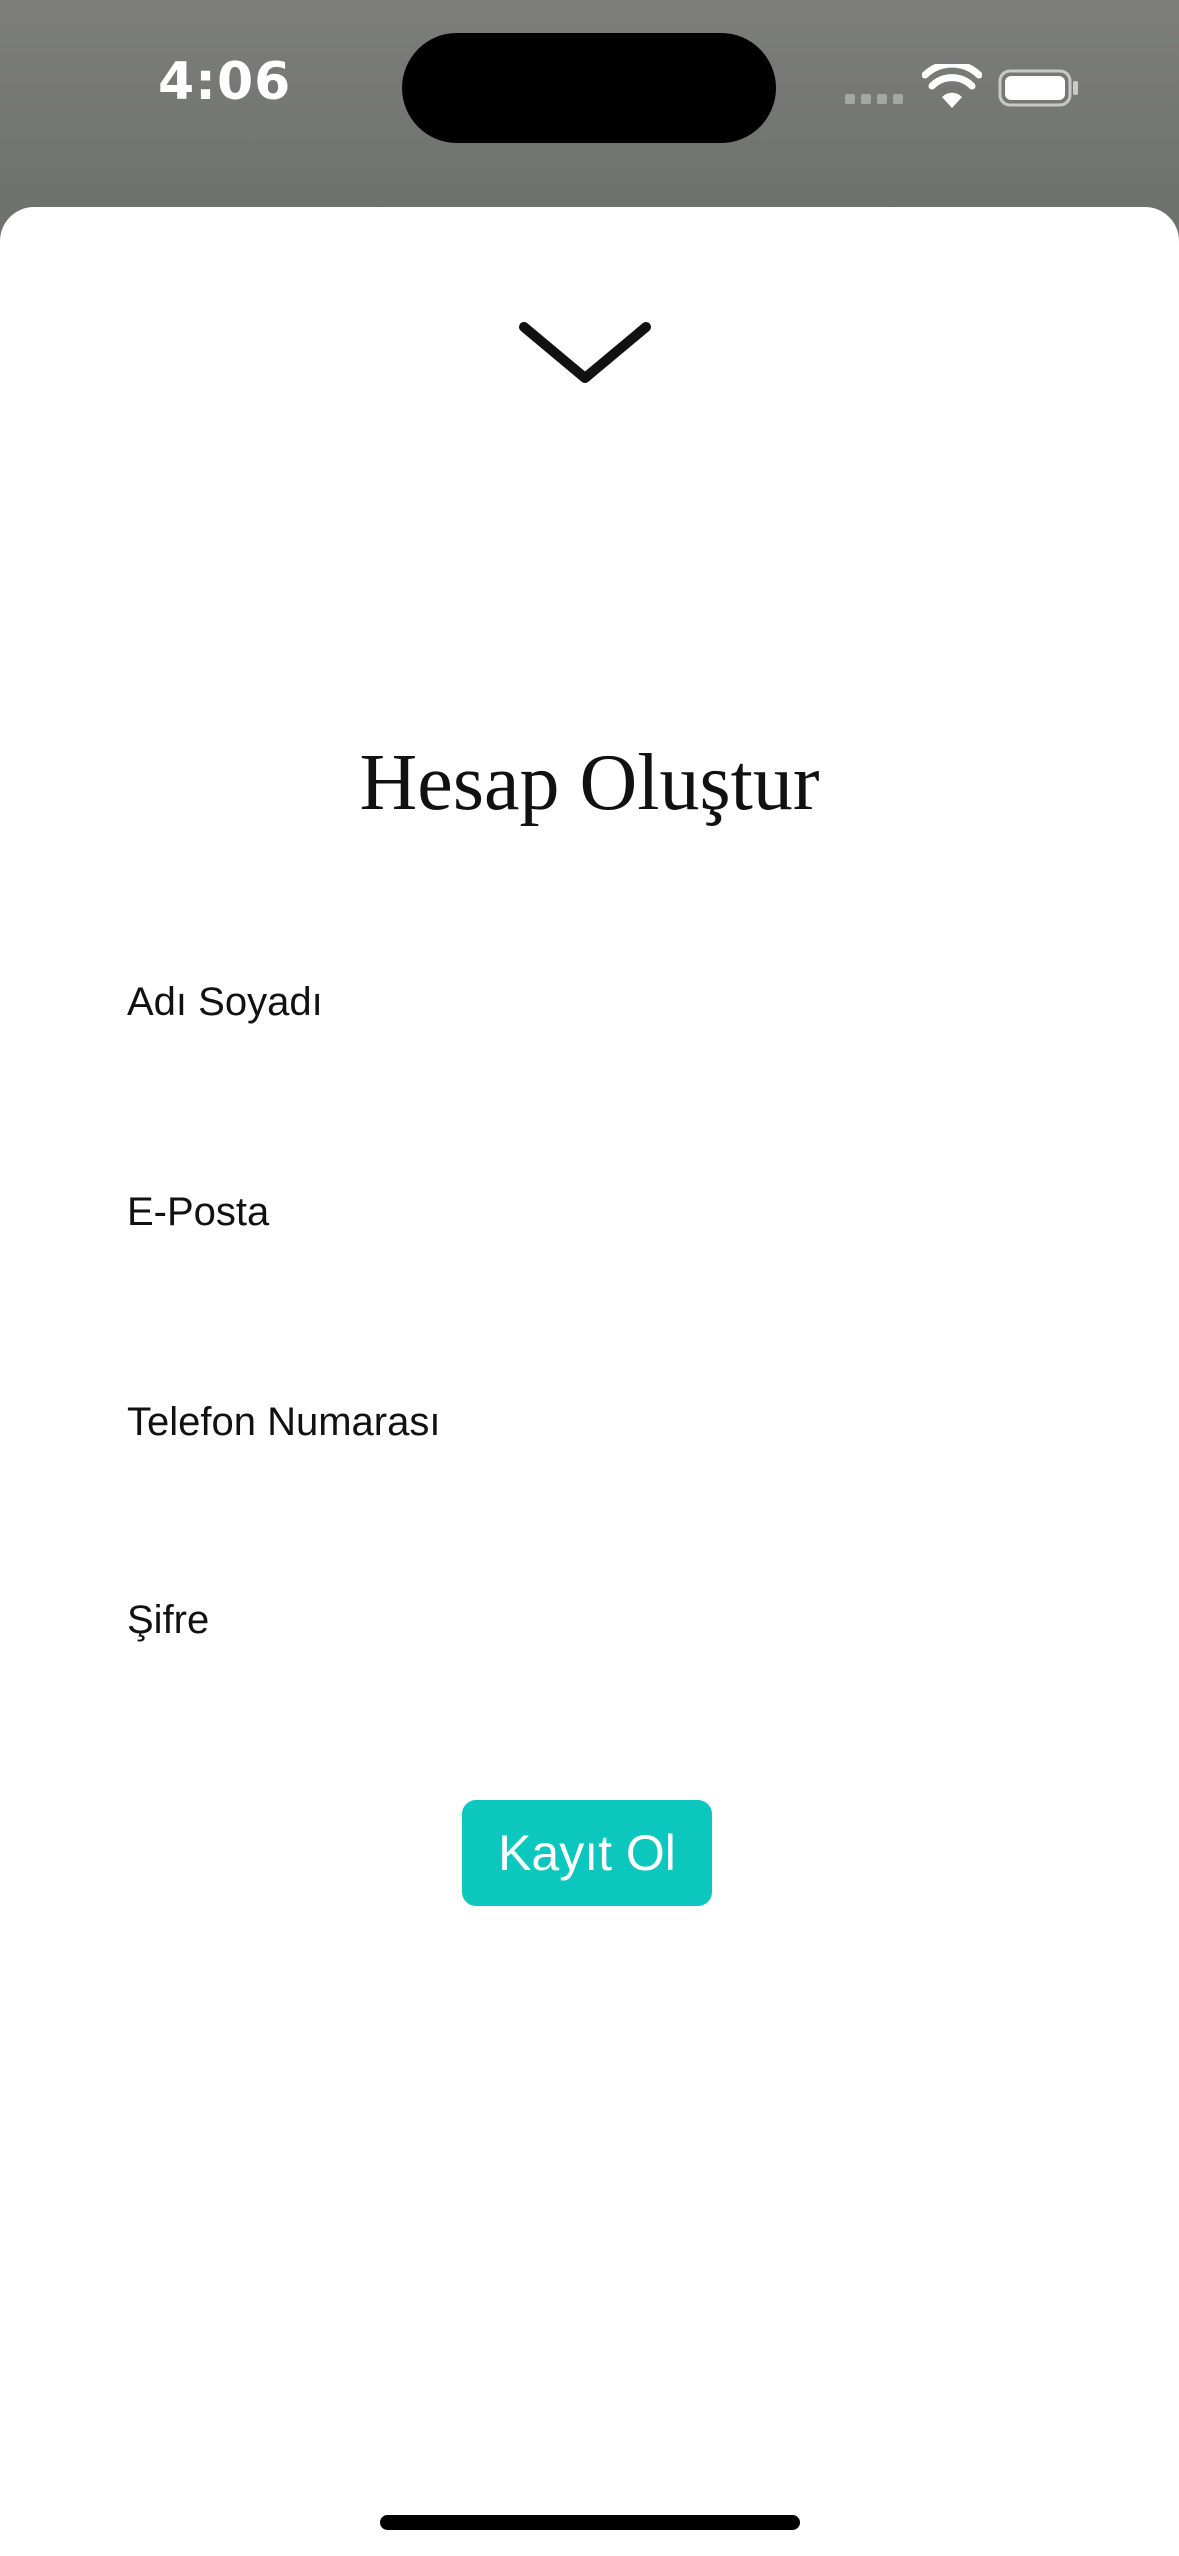  Describe the element at coordinates (585, 353) in the screenshot. I see `chevron-down-icon` at that location.